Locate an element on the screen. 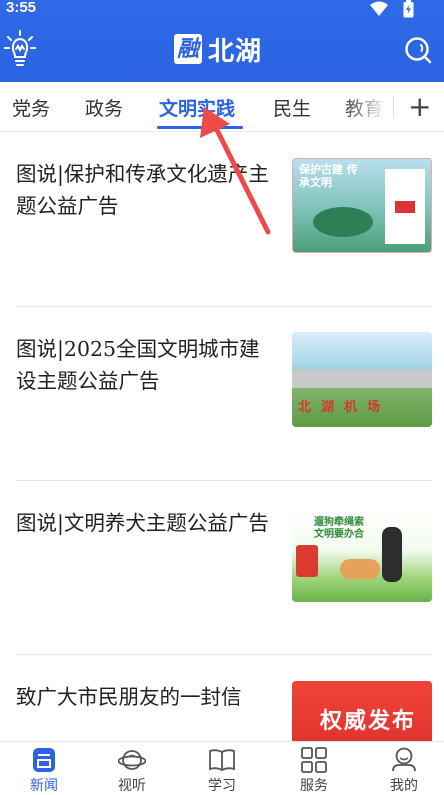  seal-stamp is located at coordinates (405, 207).